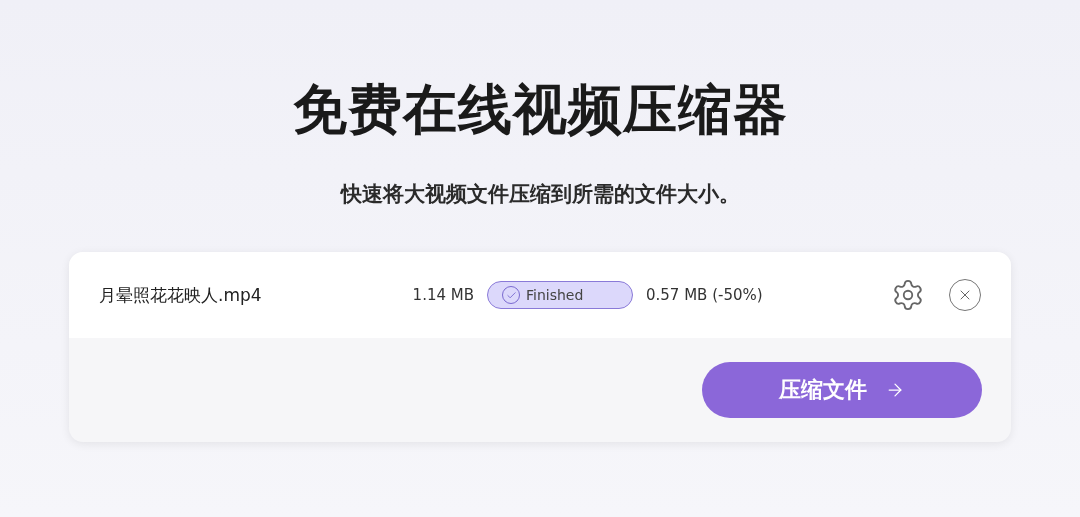  I want to click on status-label: Finished, so click(555, 295).